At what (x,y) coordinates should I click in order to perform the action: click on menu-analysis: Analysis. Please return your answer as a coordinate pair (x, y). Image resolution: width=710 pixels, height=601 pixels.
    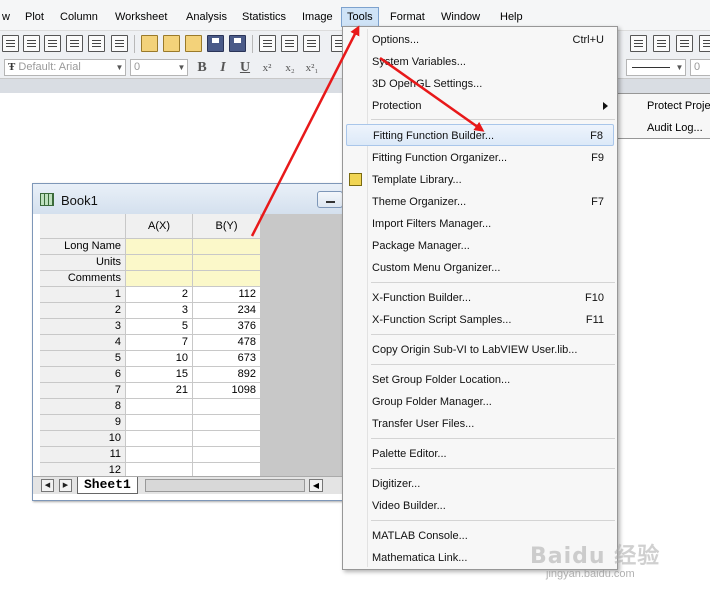
    Looking at the image, I should click on (206, 17).